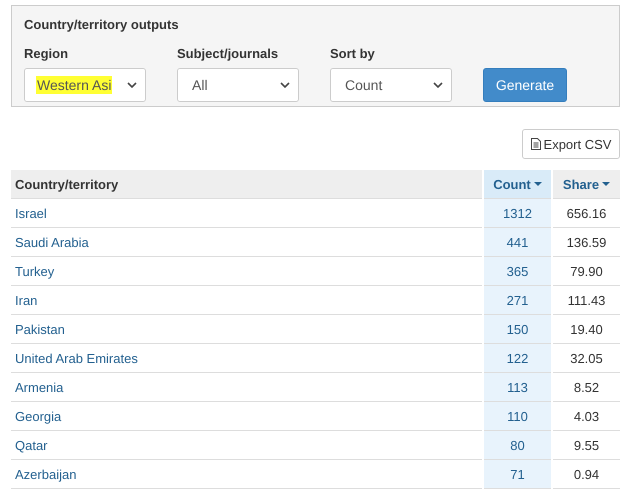  I want to click on country-link: Georgia, so click(38, 416).